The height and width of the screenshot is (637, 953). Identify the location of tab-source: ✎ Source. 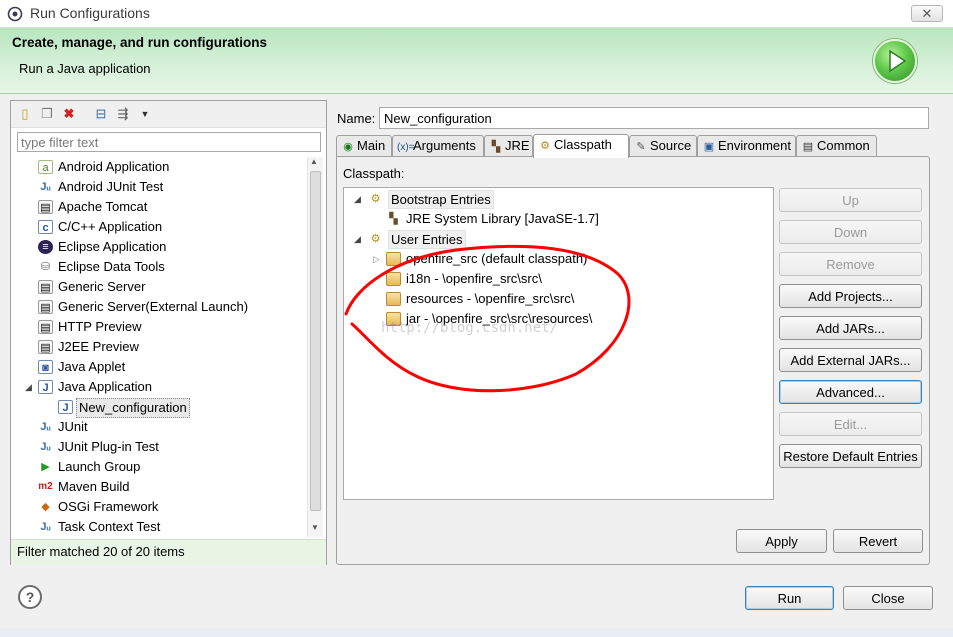
(663, 146).